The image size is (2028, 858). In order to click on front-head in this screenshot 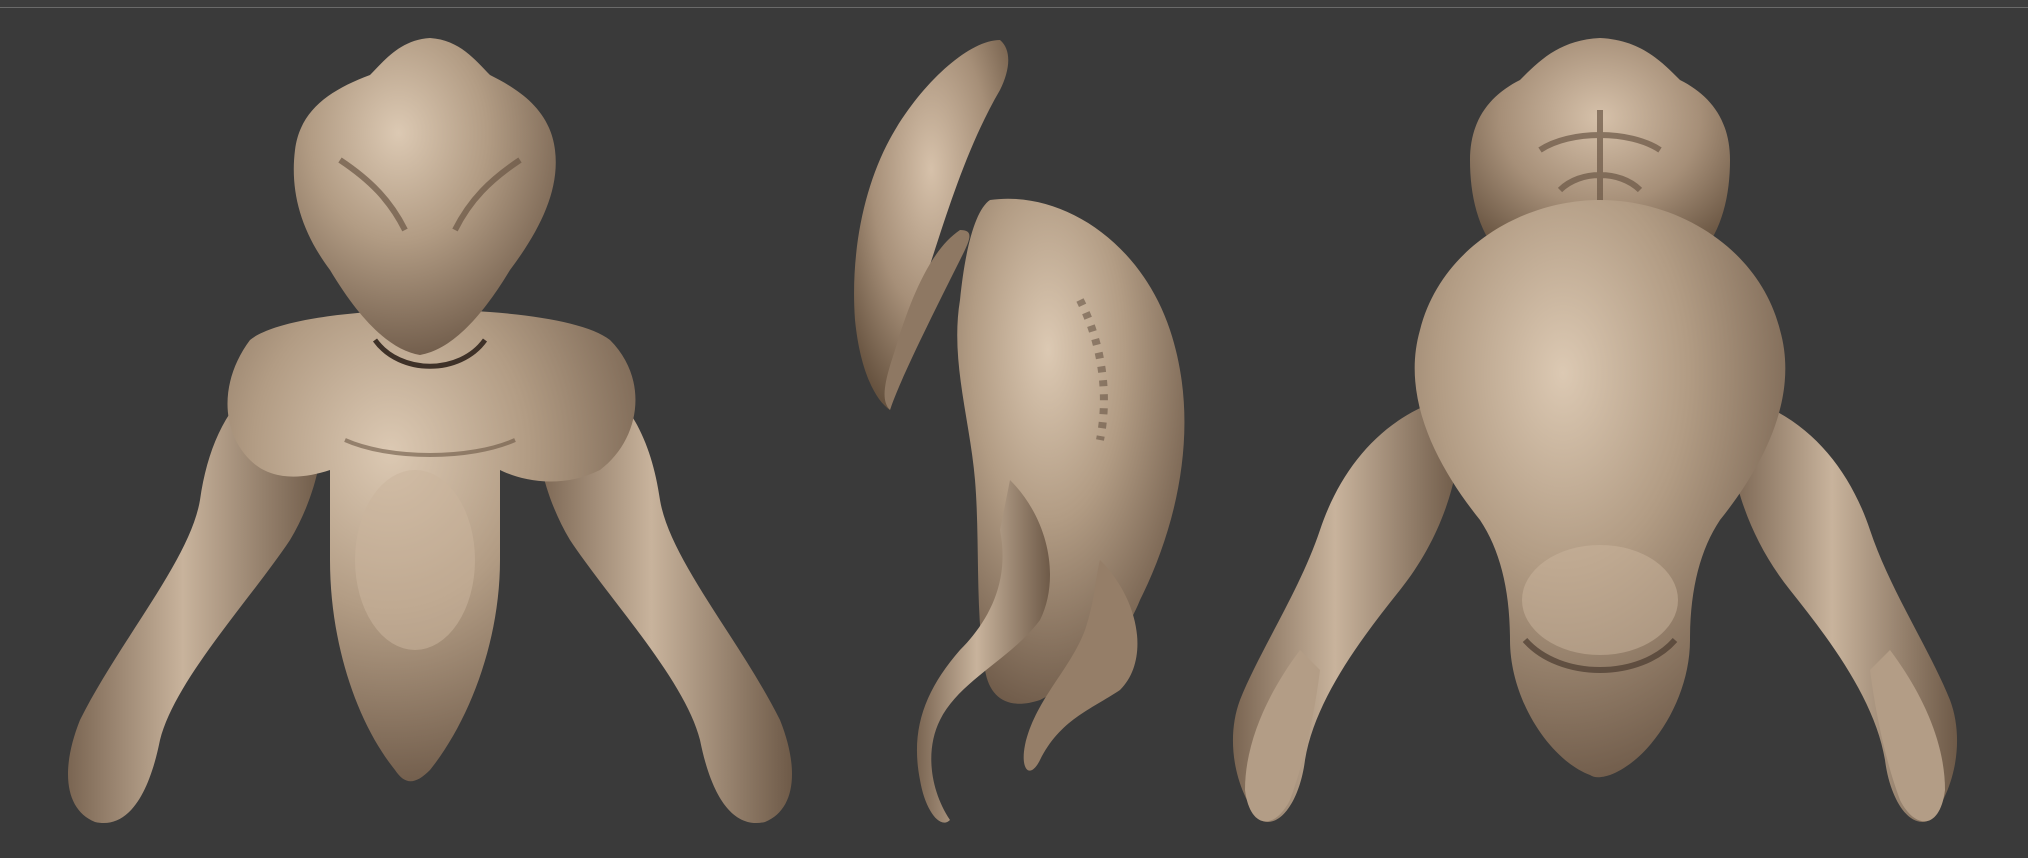, I will do `click(424, 196)`.